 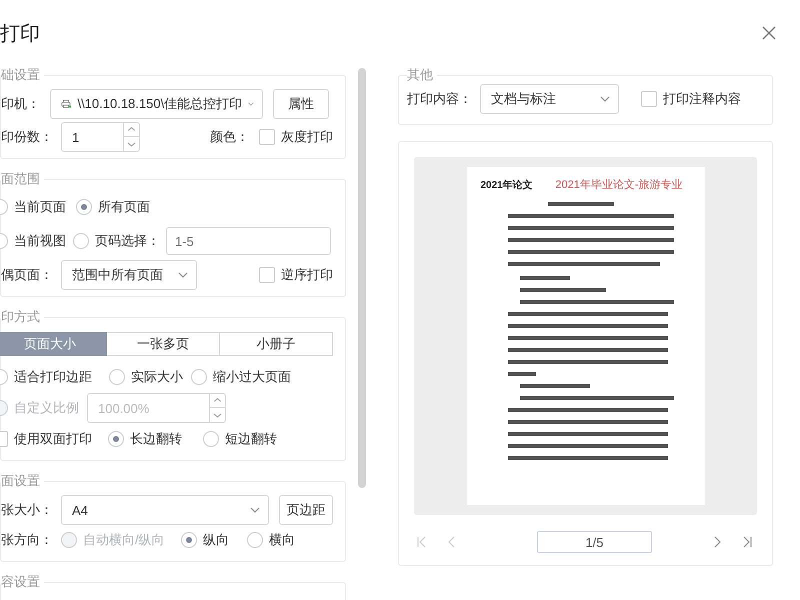 What do you see at coordinates (251, 439) in the screenshot?
I see `radio-label: 短边翻转` at bounding box center [251, 439].